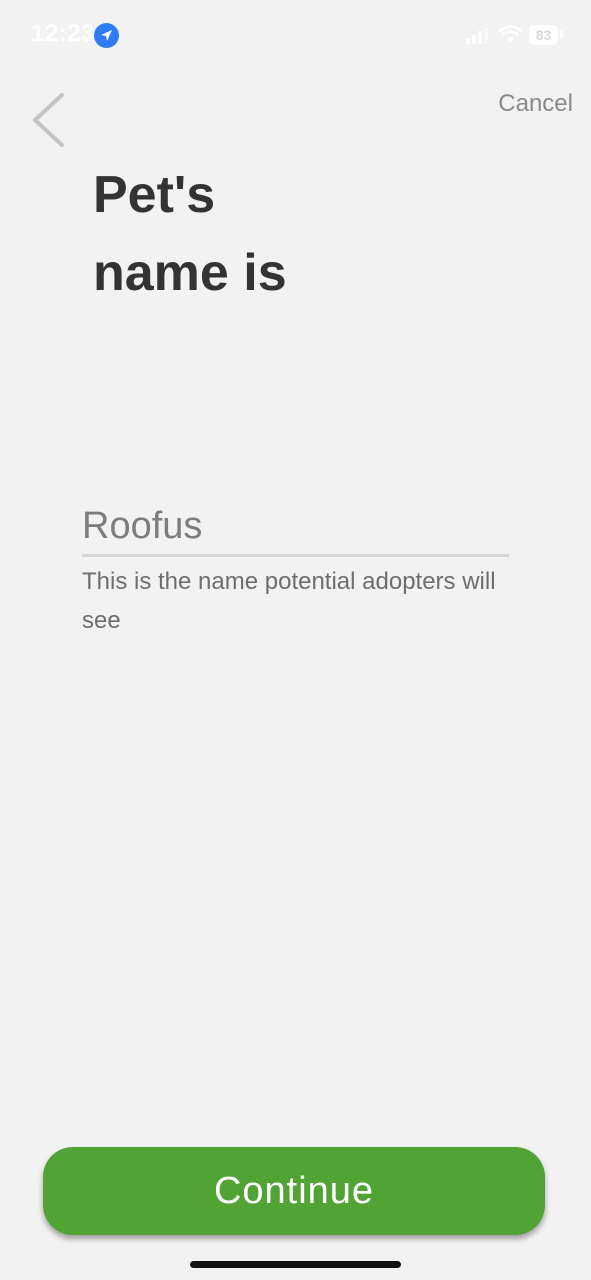 This screenshot has height=1280, width=591. I want to click on page-title-line-1: Pet's, so click(154, 195).